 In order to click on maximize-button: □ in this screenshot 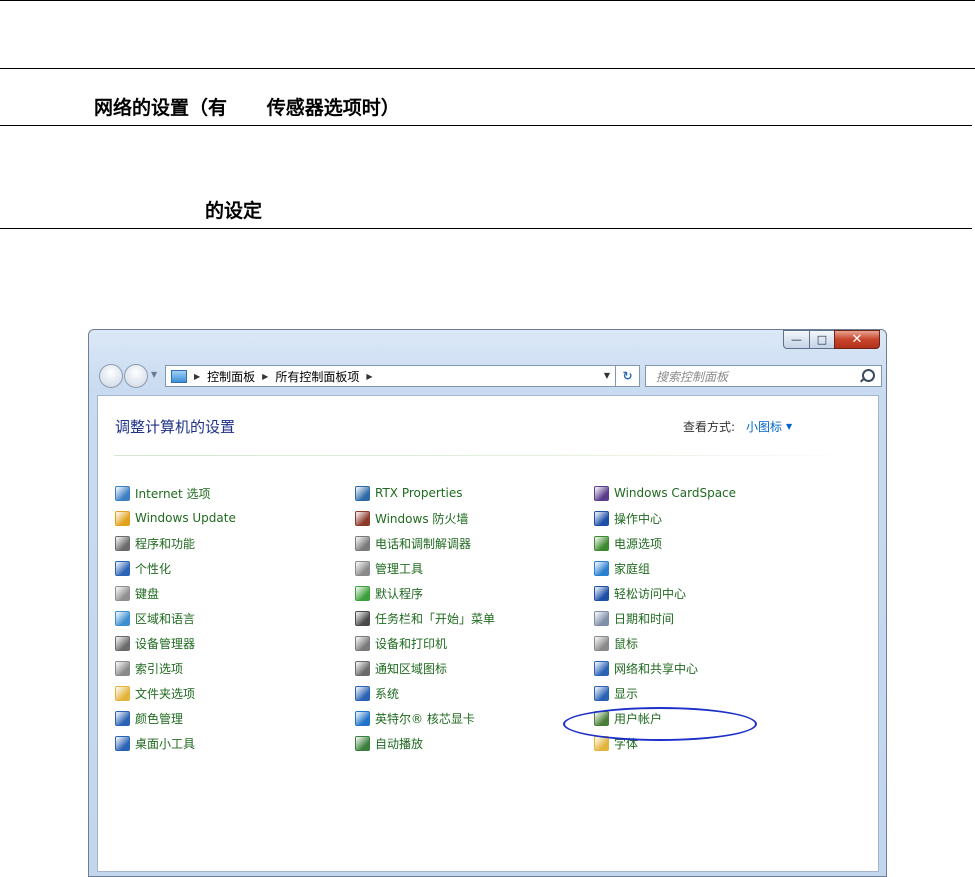, I will do `click(822, 339)`.